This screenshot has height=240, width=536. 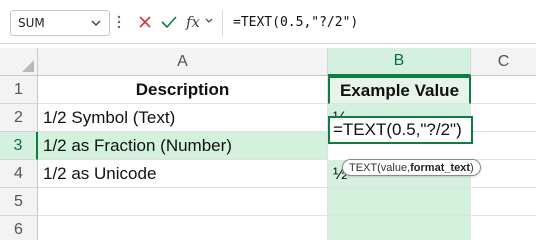 What do you see at coordinates (19, 228) in the screenshot?
I see `row-header-6: 6` at bounding box center [19, 228].